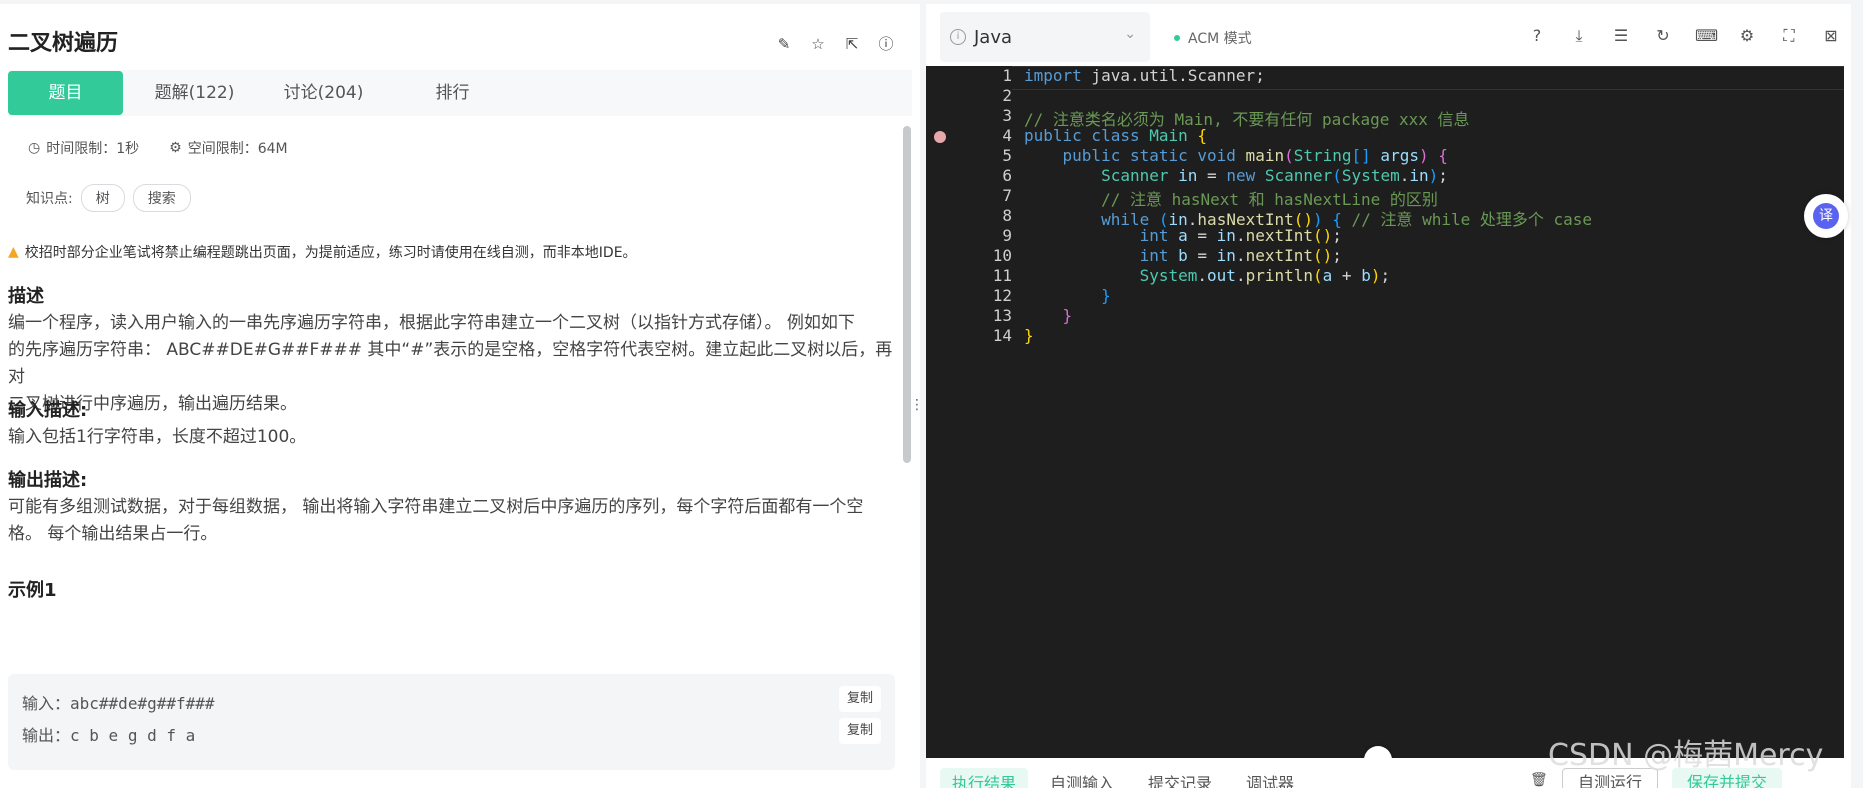  Describe the element at coordinates (1007, 235) in the screenshot. I see `line-number: 9` at that location.